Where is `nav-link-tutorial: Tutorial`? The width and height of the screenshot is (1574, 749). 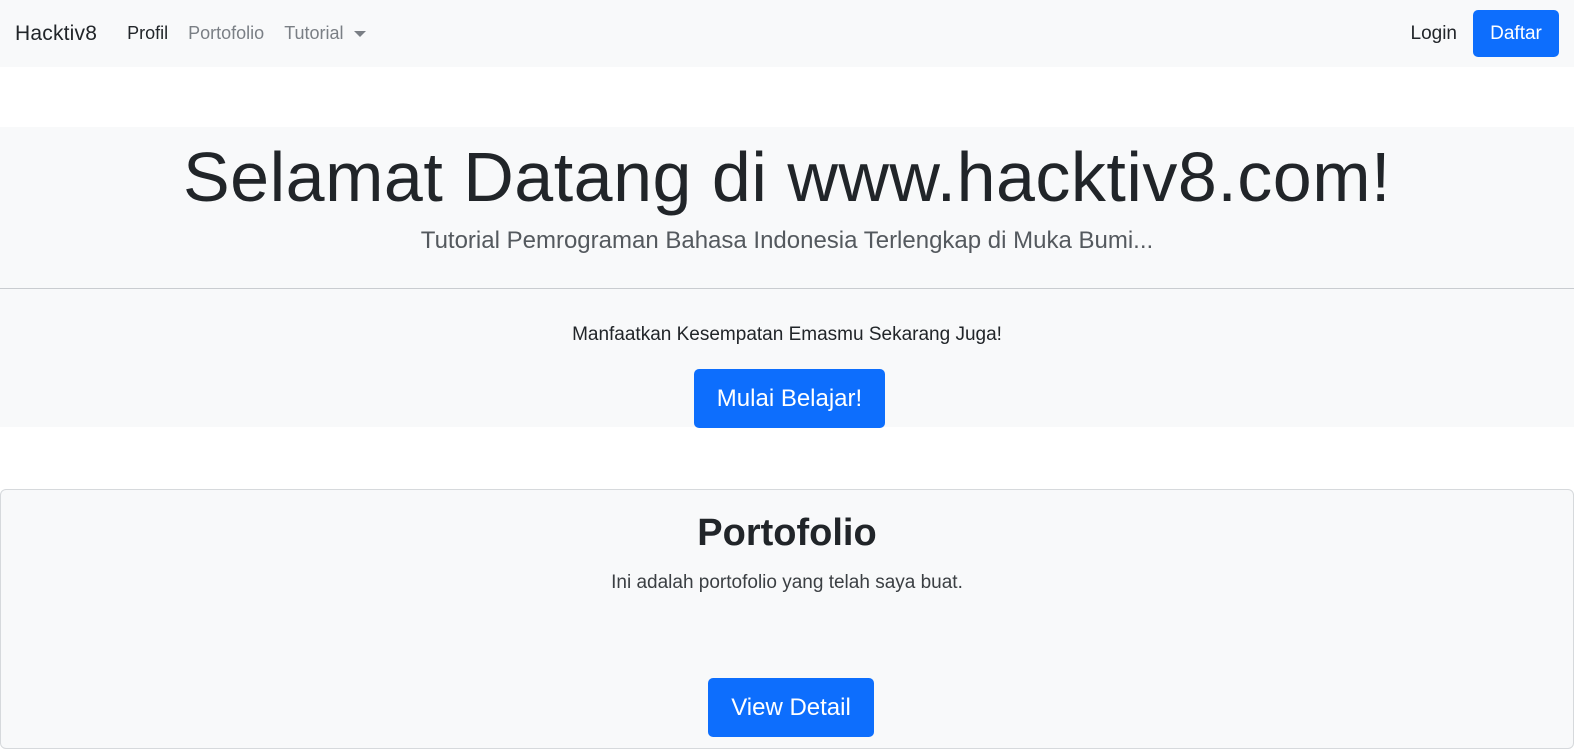
nav-link-tutorial: Tutorial is located at coordinates (313, 33).